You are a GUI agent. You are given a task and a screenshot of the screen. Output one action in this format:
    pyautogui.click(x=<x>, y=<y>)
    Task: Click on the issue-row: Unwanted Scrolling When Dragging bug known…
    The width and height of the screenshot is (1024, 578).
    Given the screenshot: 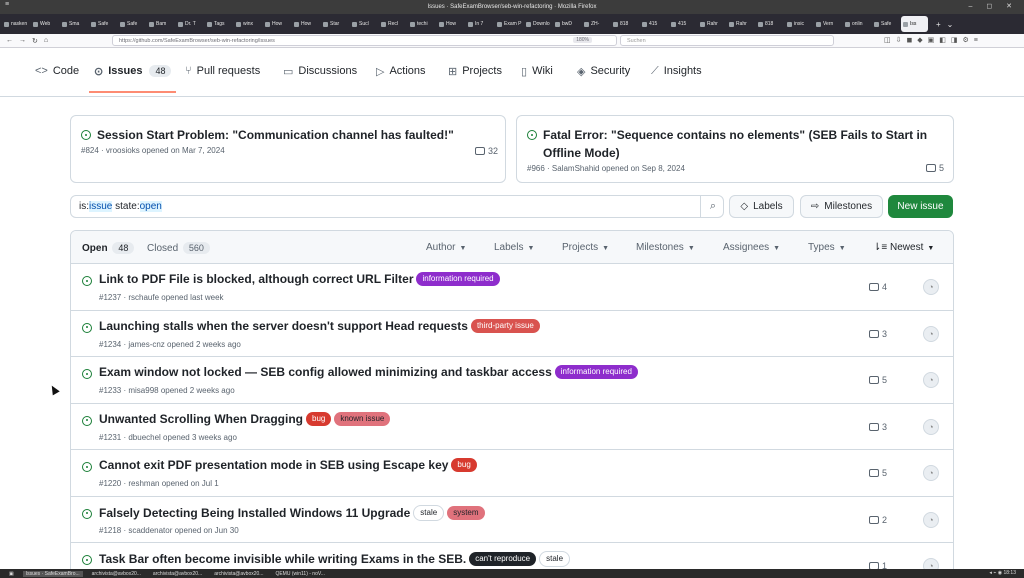 What is the action you would take?
    pyautogui.click(x=512, y=427)
    